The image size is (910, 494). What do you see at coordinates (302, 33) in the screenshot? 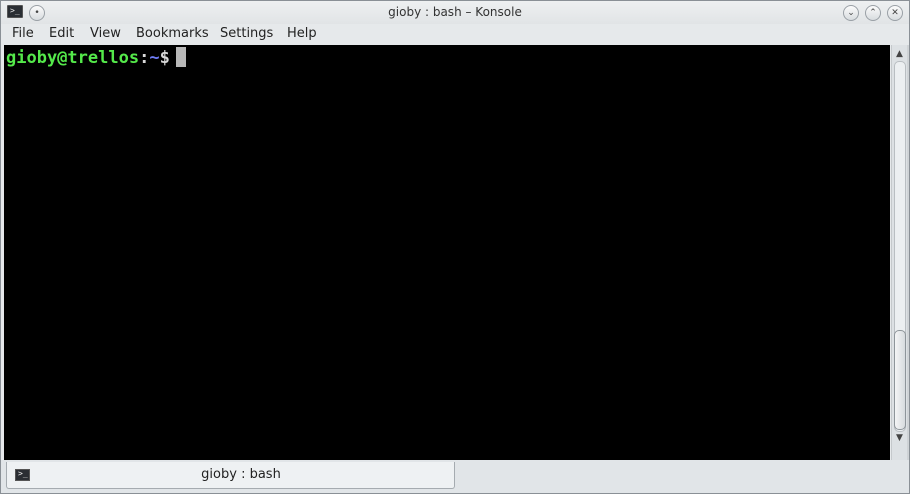
I see `menu-help: Help` at bounding box center [302, 33].